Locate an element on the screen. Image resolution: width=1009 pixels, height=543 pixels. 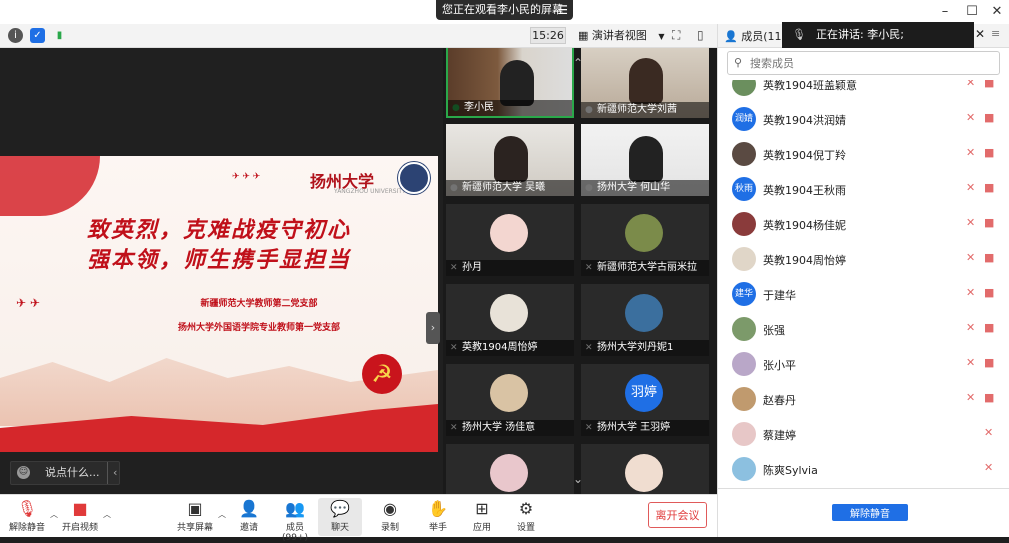
video-tile: ● 扬州大学 何山华 is located at coordinates (645, 160).